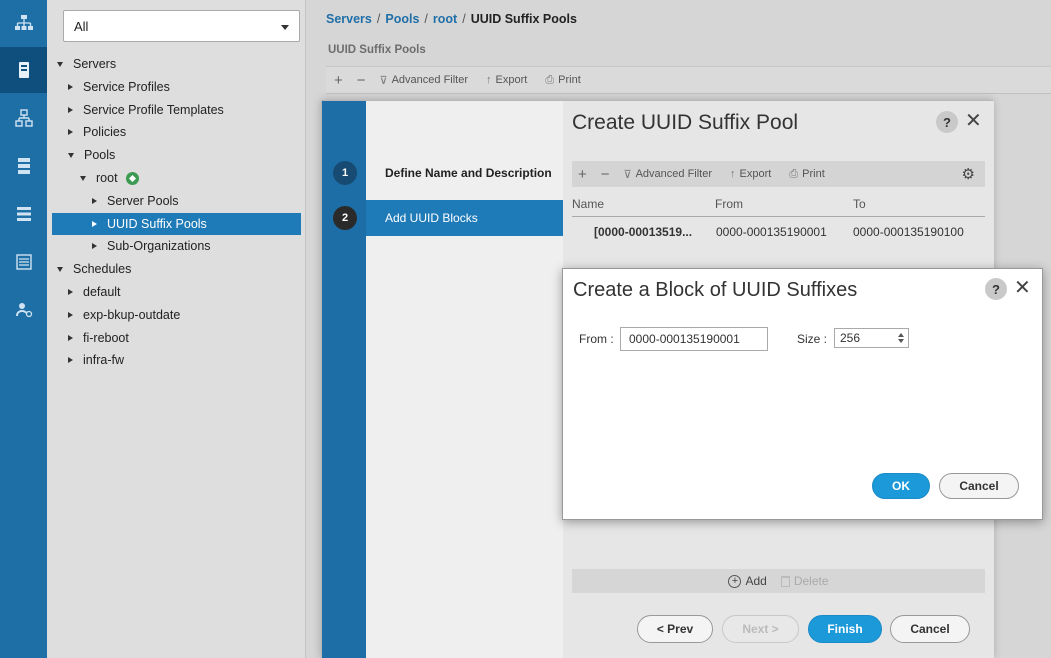 Image resolution: width=1051 pixels, height=658 pixels. Describe the element at coordinates (550, 79) in the screenshot. I see `print-icon: ⎙` at that location.